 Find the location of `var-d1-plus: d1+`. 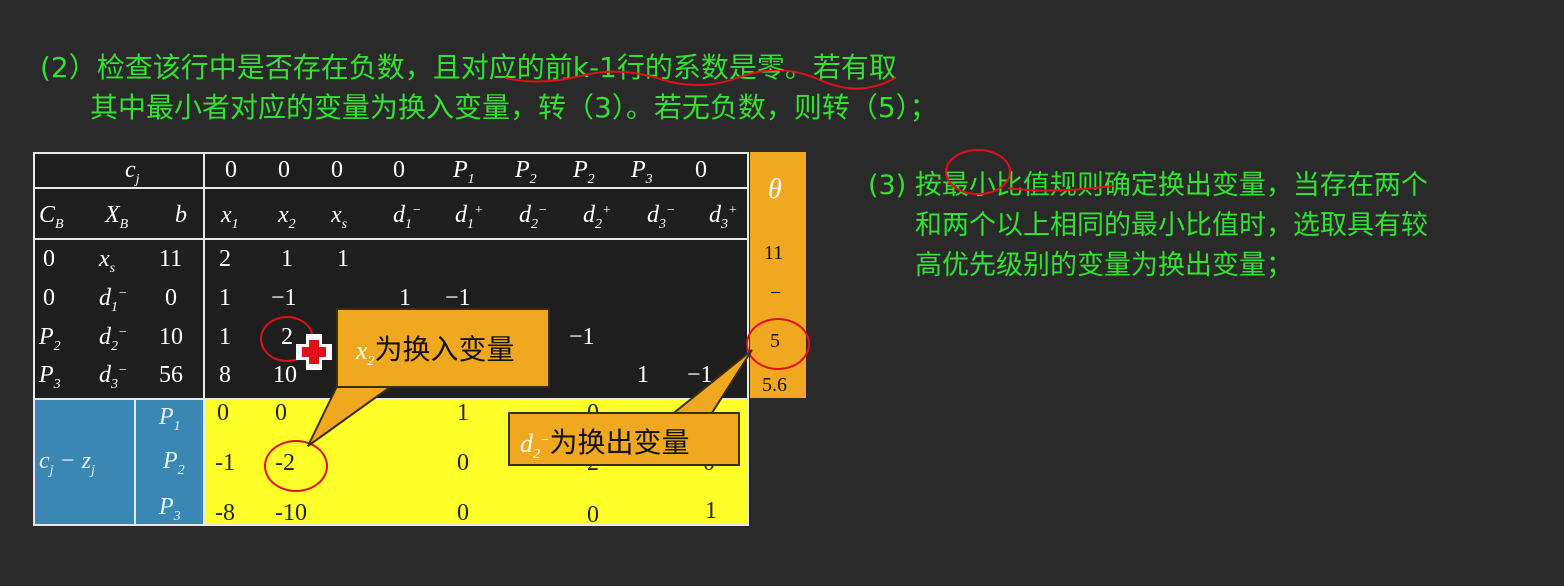

var-d1-plus: d1+ is located at coordinates (469, 217).